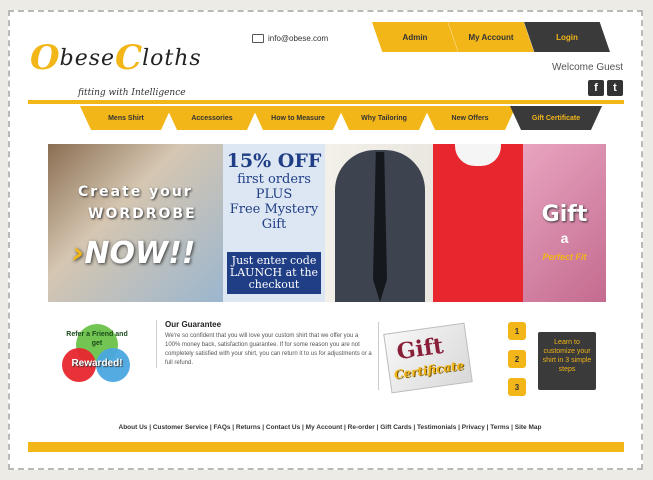  I want to click on banner-gift-panel: Gift a Perfect Fit, so click(564, 223).